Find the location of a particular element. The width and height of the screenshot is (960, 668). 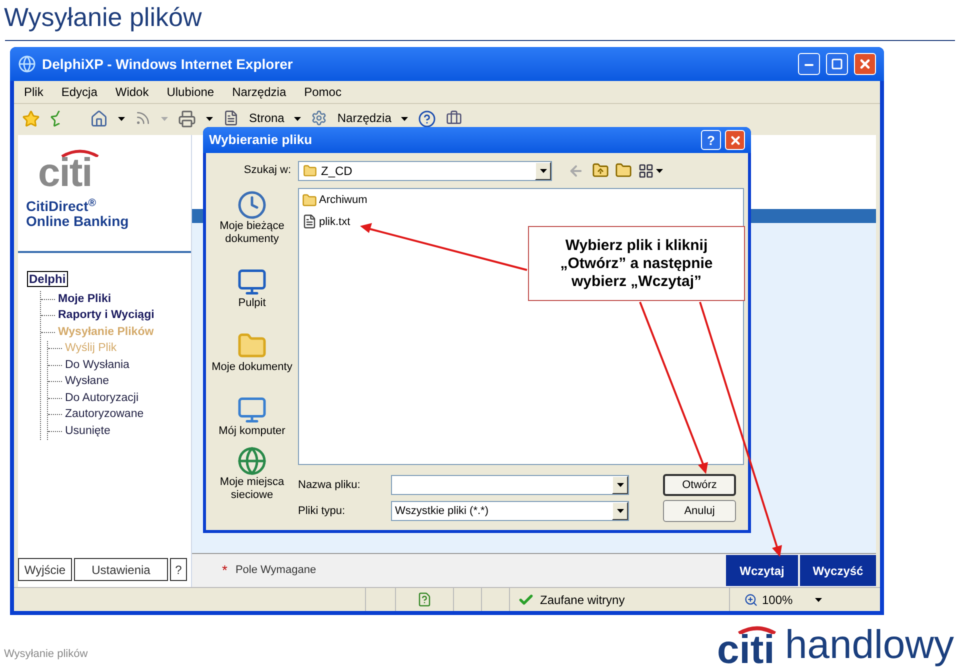

menu-item: Widok is located at coordinates (132, 92).